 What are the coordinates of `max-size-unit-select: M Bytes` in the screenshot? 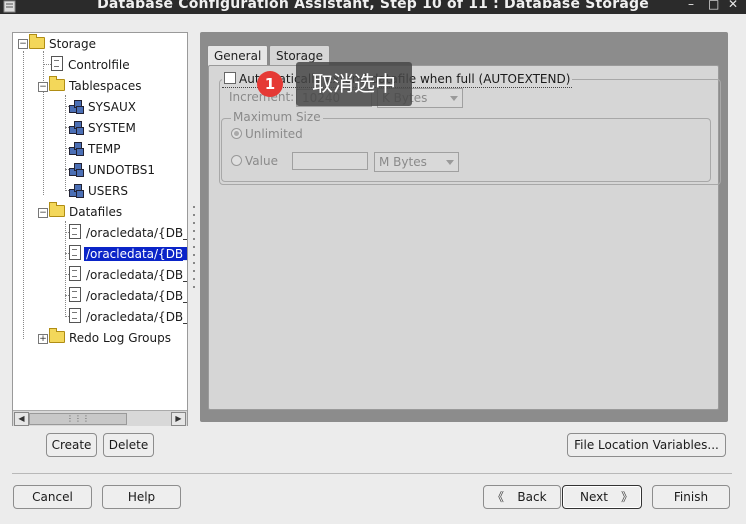 It's located at (416, 162).